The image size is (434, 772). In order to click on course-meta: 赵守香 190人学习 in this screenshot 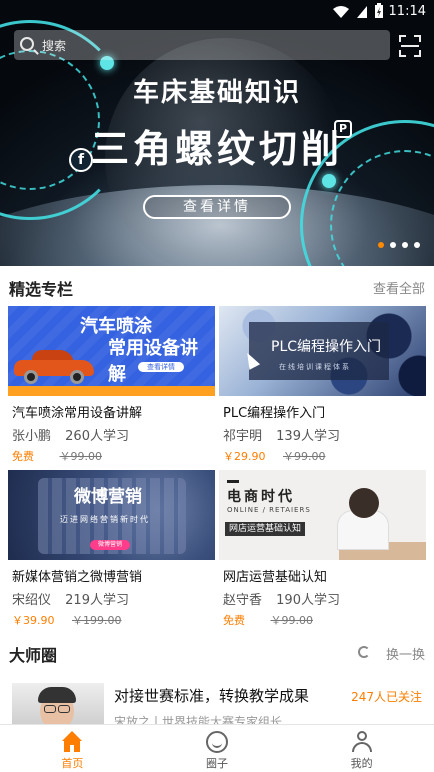, I will do `click(281, 598)`.